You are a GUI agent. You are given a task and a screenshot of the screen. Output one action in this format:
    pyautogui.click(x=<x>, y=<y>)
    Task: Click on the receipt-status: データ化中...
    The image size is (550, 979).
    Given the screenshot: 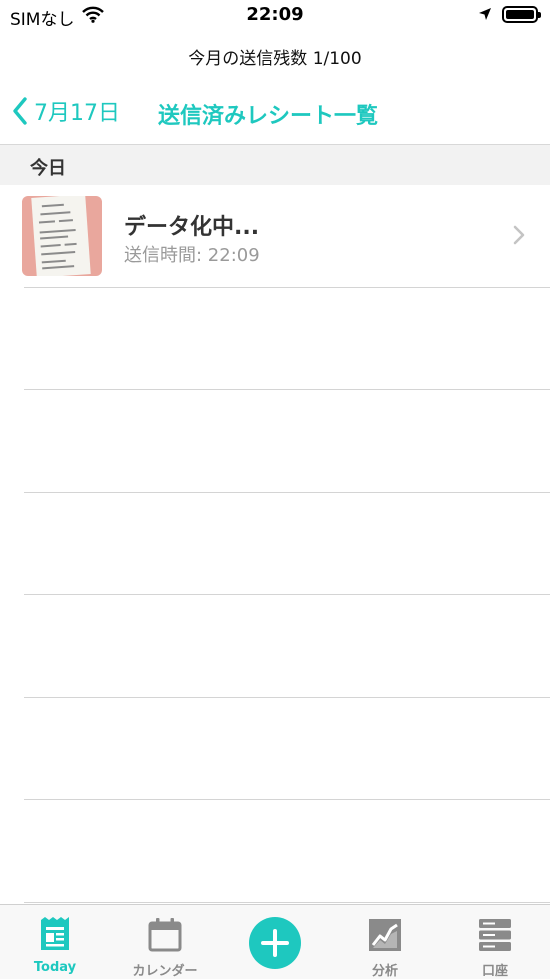 What is the action you would take?
    pyautogui.click(x=192, y=227)
    